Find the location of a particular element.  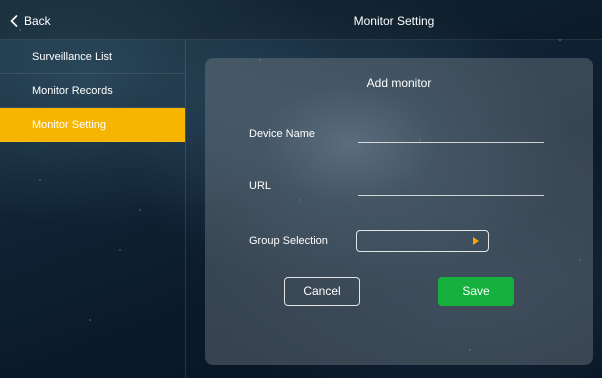

group-selection-dropdown is located at coordinates (422, 241).